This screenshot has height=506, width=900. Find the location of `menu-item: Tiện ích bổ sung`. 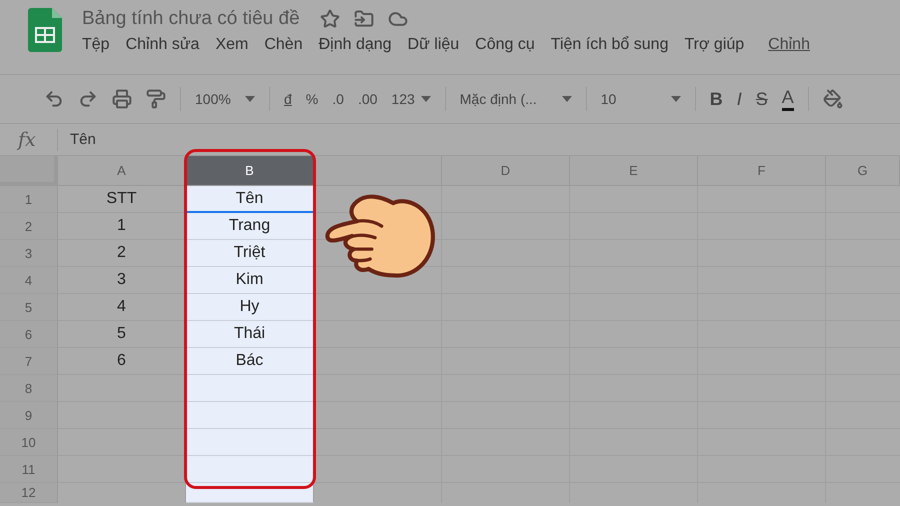

menu-item: Tiện ích bổ sung is located at coordinates (609, 45).